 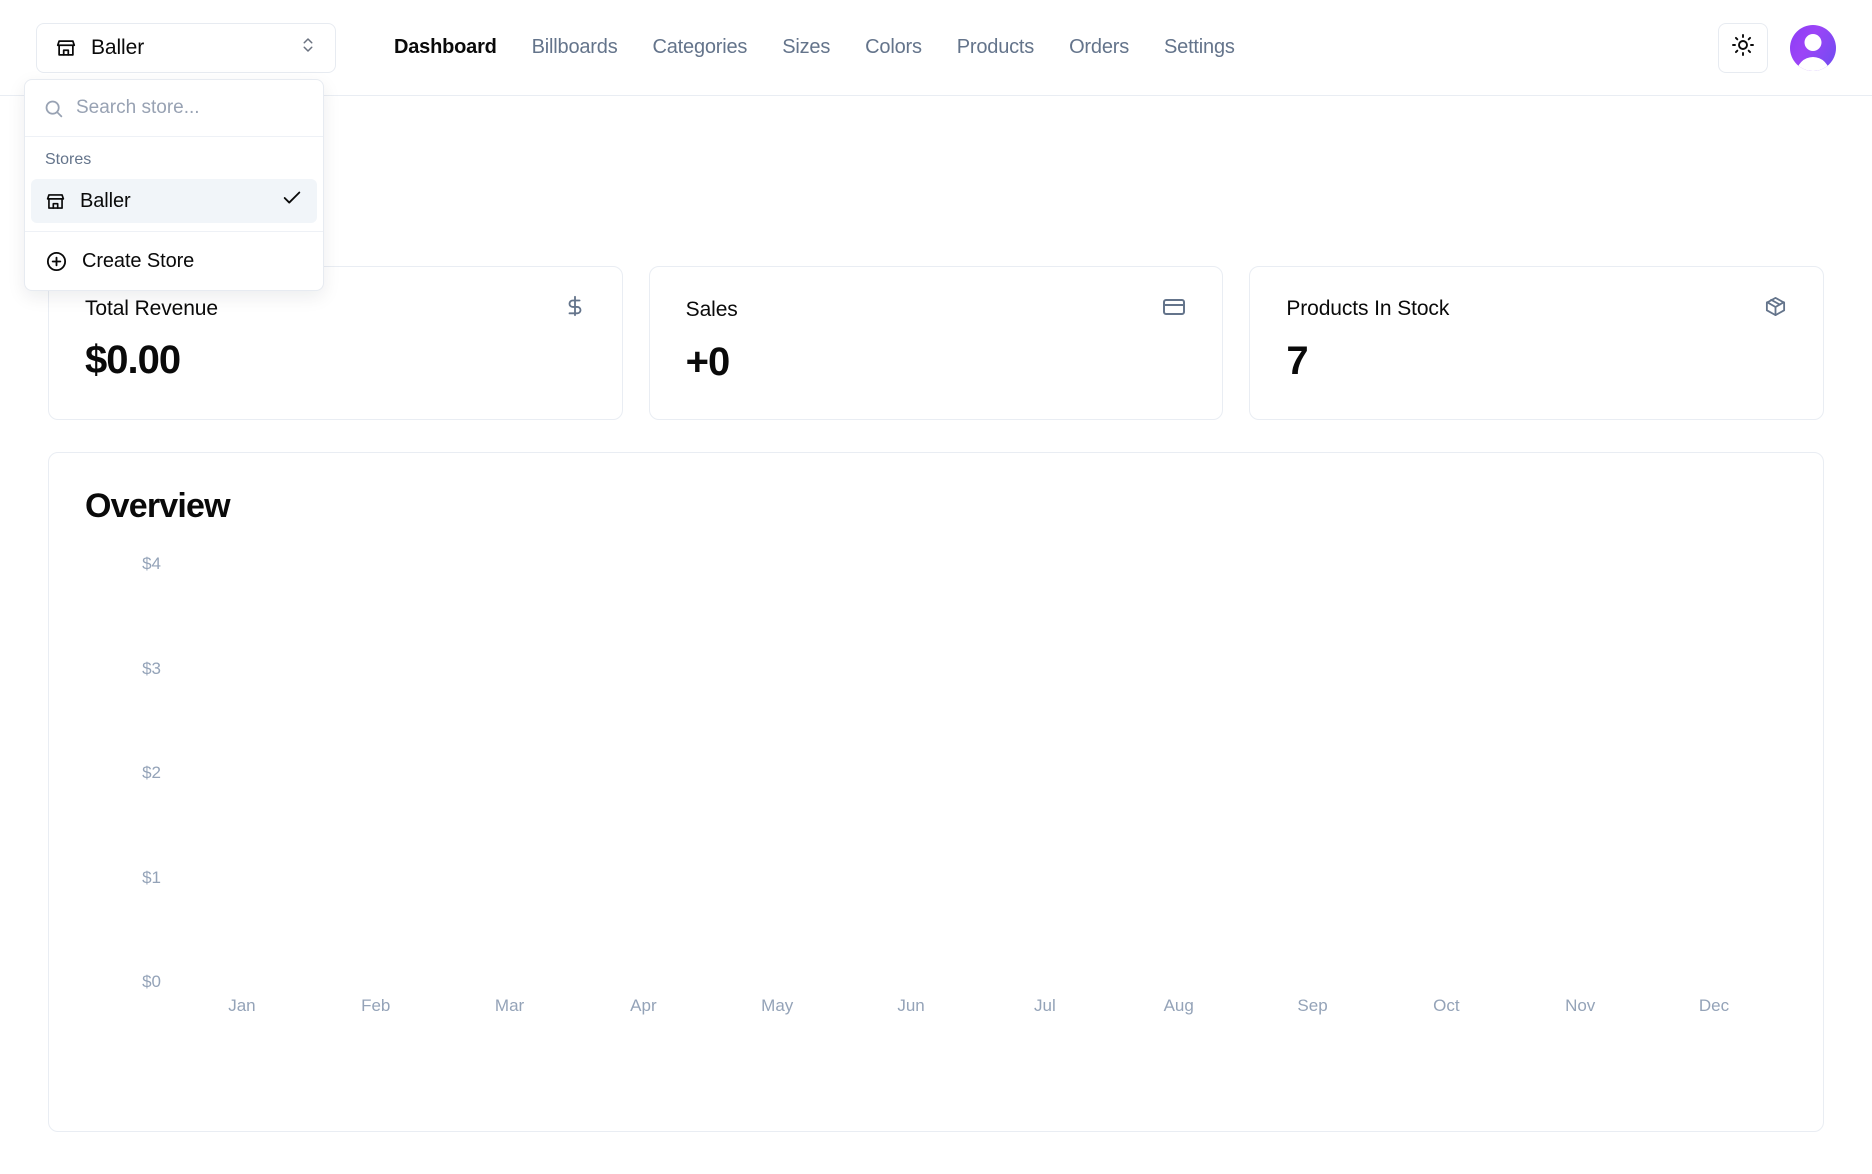 What do you see at coordinates (68, 159) in the screenshot?
I see `store-group-label: Stores` at bounding box center [68, 159].